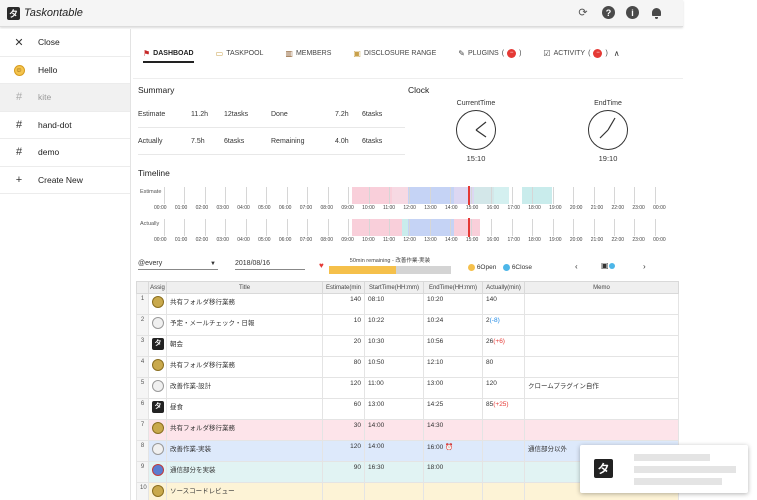 Image resolution: width=757 pixels, height=500 pixels. What do you see at coordinates (453, 409) in the screenshot?
I see `end-time-cell: 14:25` at bounding box center [453, 409].